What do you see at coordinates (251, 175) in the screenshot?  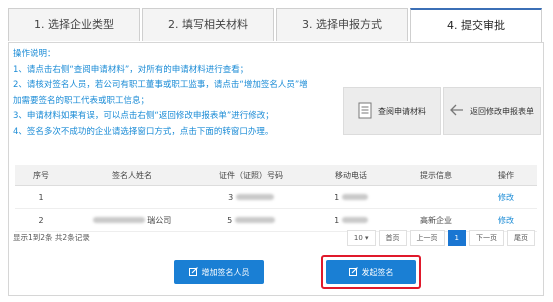 I see `column-header-id: 证件（证照）号码` at bounding box center [251, 175].